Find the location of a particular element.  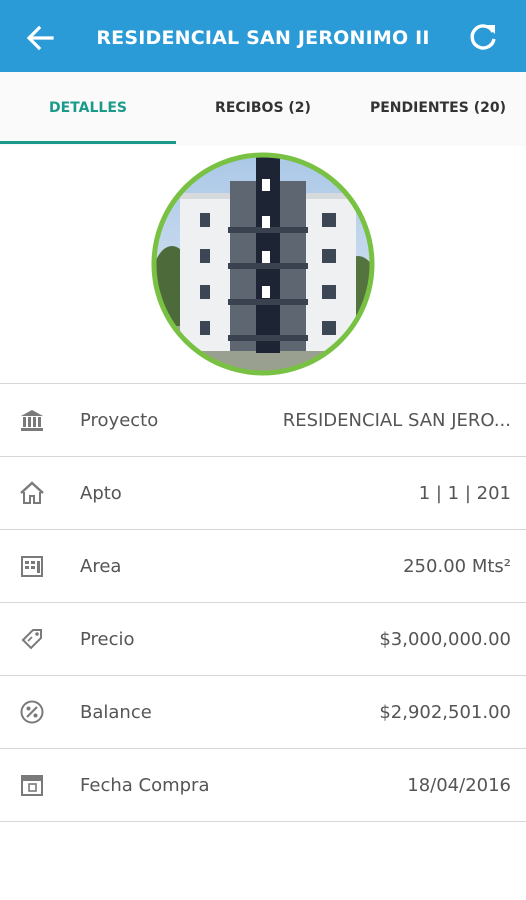

tab-pendientes: PENDIENTES (20) is located at coordinates (438, 109).